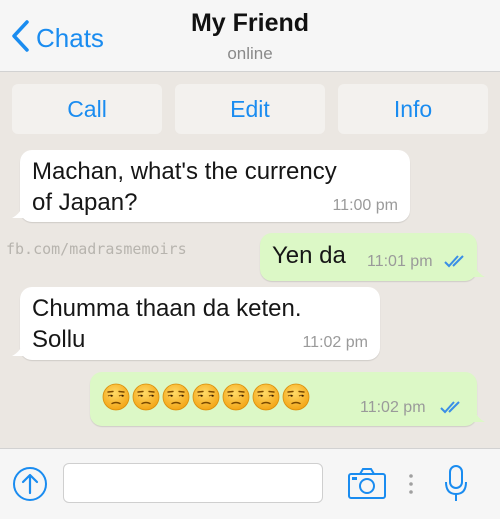 Image resolution: width=500 pixels, height=519 pixels. I want to click on contact-actions: Call Edit Info, so click(250, 110).